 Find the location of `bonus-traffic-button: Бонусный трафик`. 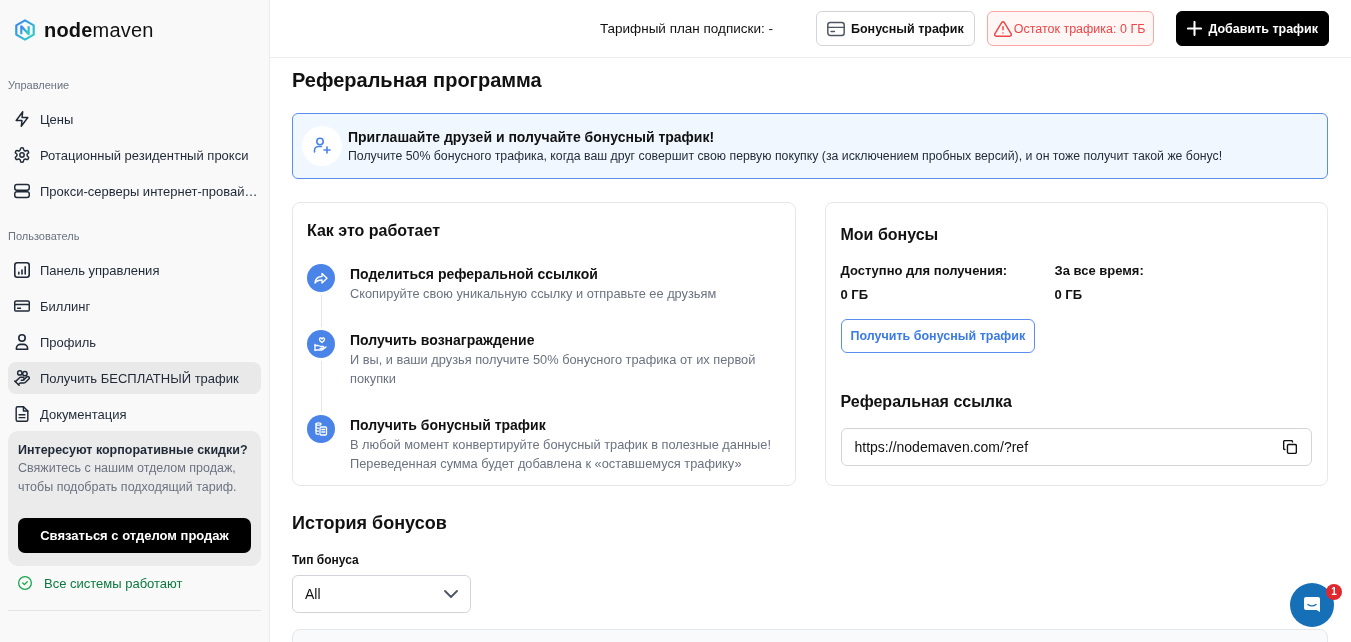

bonus-traffic-button: Бонусный трафик is located at coordinates (895, 28).